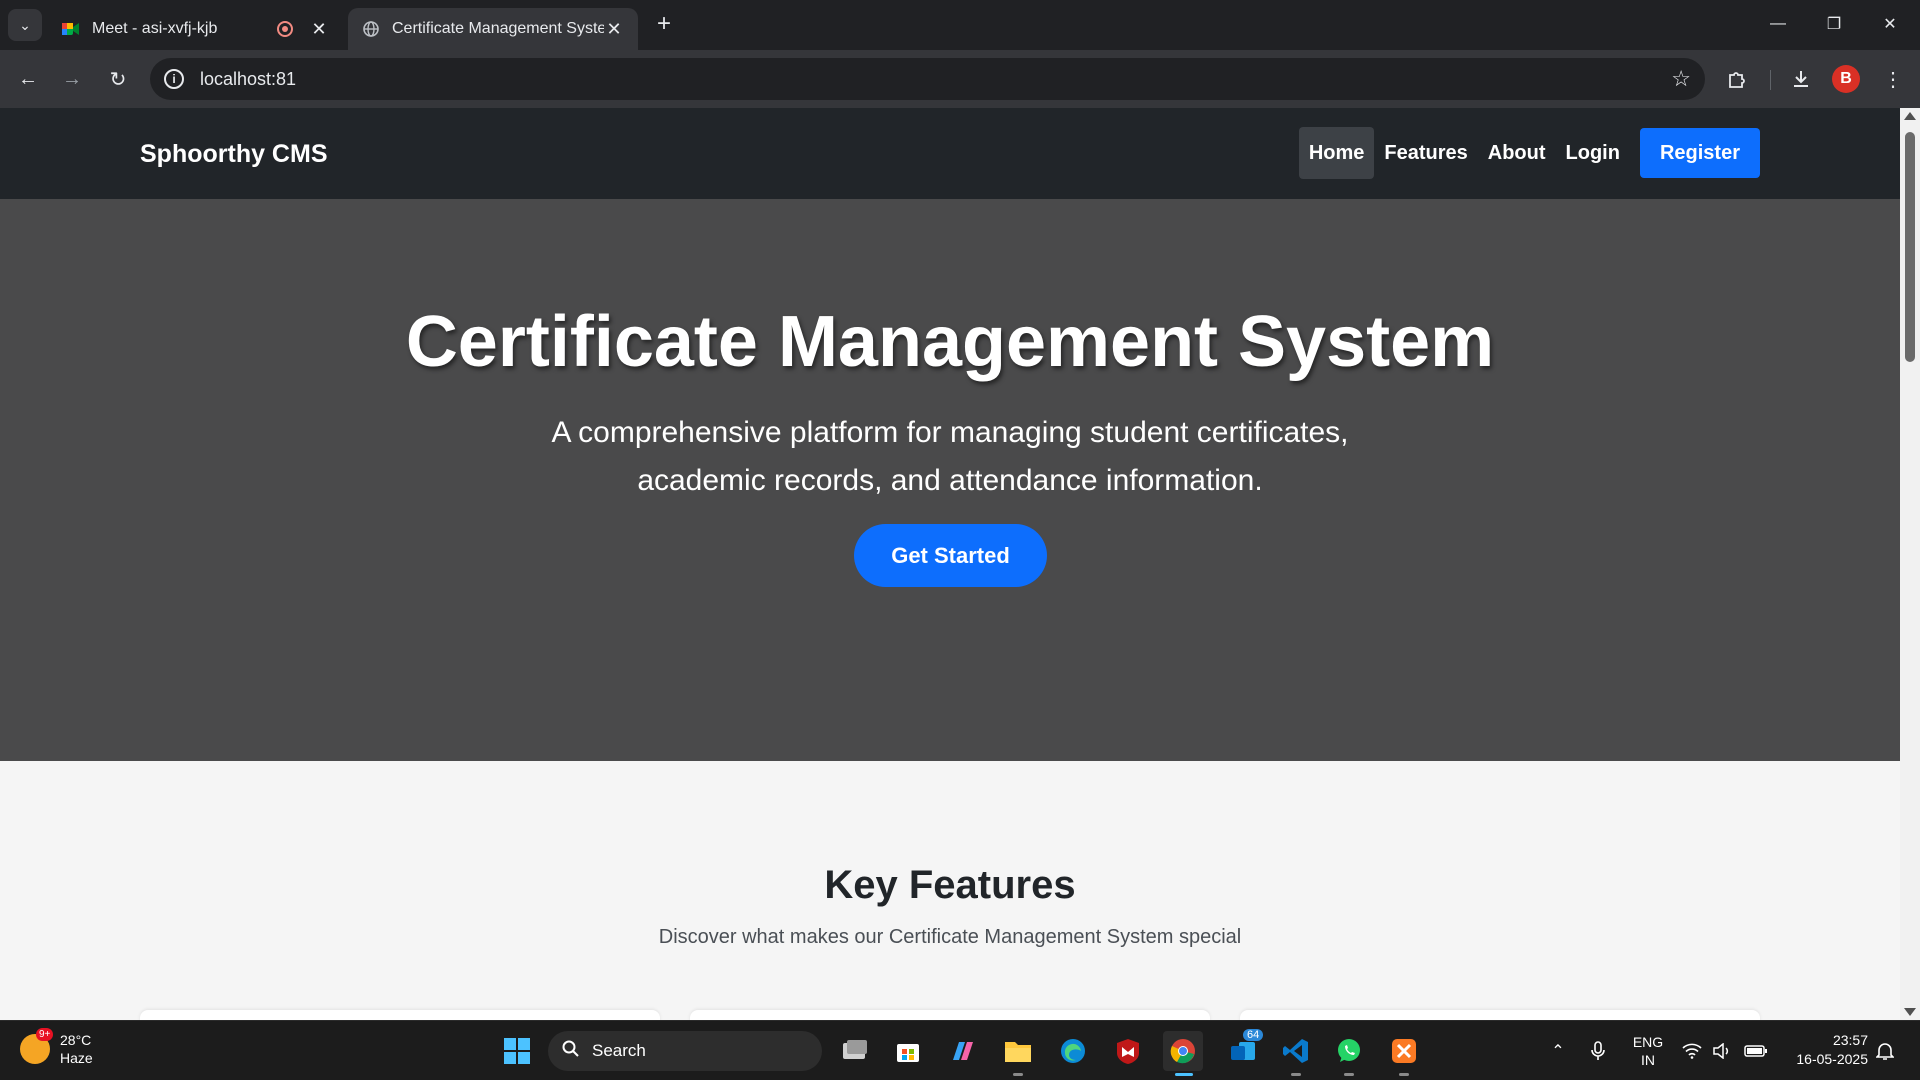  Describe the element at coordinates (1801, 79) in the screenshot. I see `download-icon` at that location.